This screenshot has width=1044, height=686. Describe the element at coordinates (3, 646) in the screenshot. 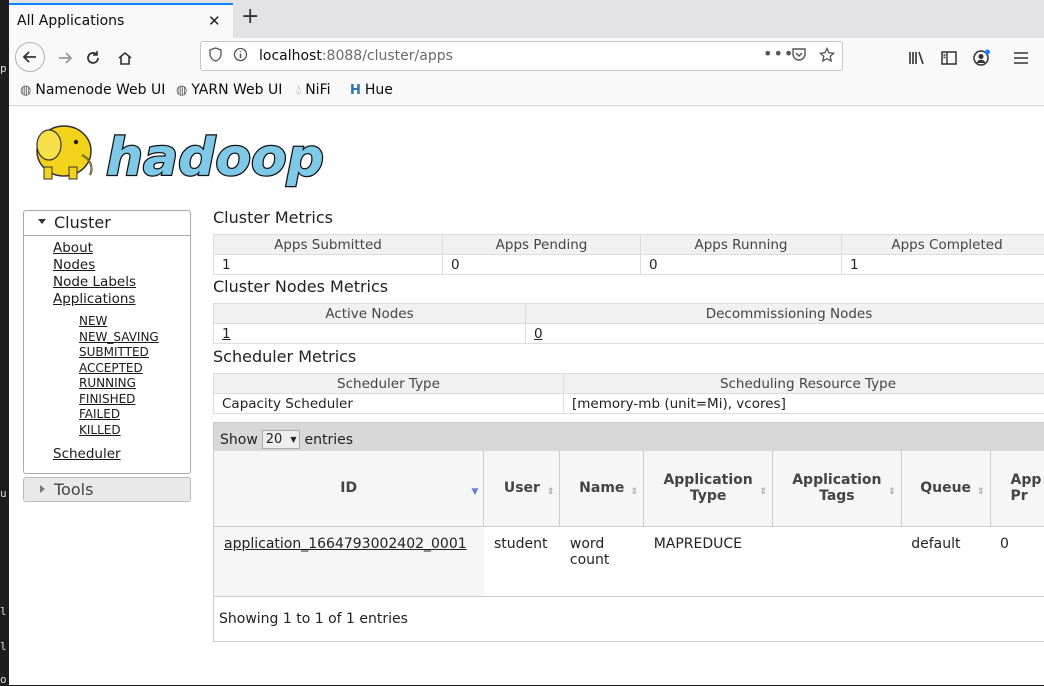

I see `terminal-glyph: l` at that location.